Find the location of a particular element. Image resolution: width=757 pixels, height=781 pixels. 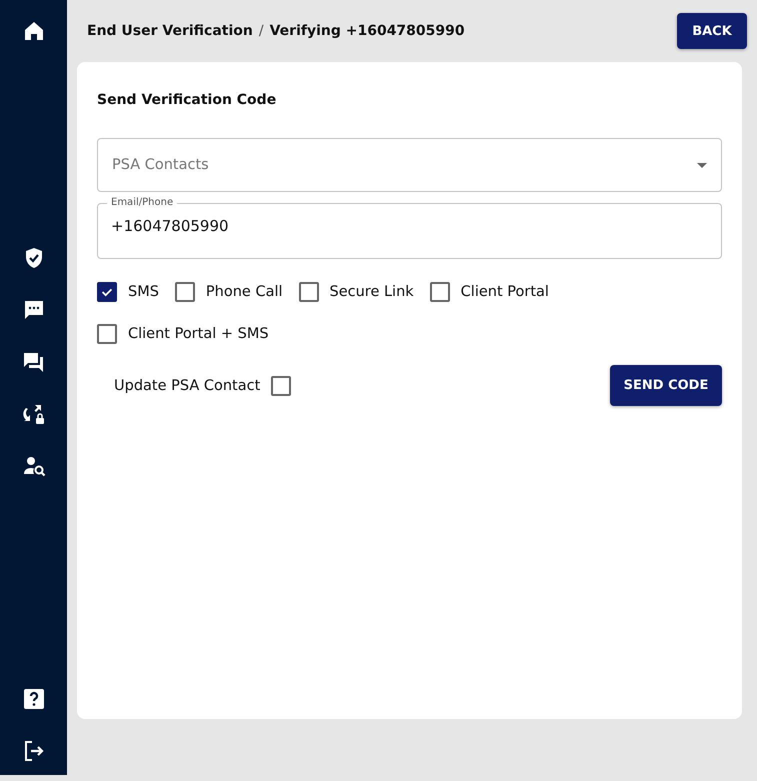

breadcrumb-current: Verifying +16047805990 is located at coordinates (367, 31).